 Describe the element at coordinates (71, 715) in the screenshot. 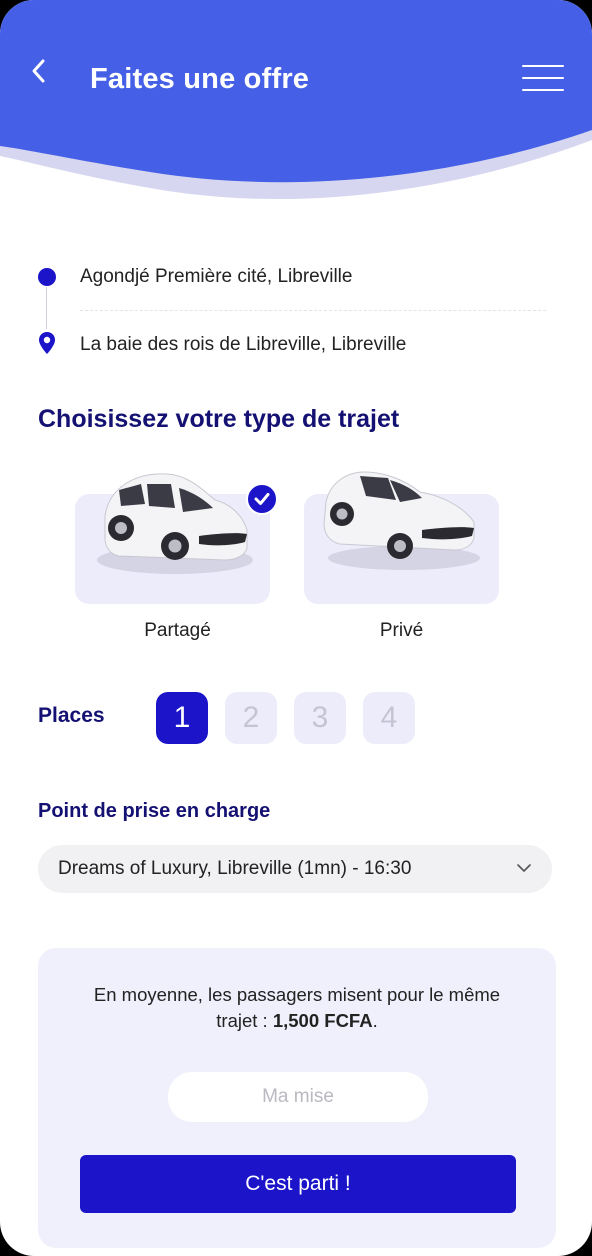

I see `places-label: Places` at that location.